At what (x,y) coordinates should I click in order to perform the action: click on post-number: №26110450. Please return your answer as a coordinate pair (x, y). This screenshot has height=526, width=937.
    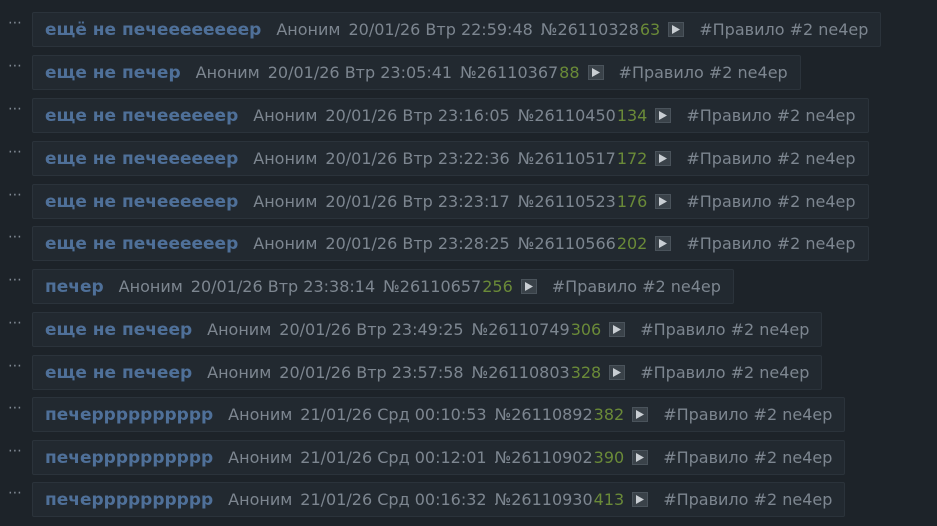
    Looking at the image, I should click on (567, 115).